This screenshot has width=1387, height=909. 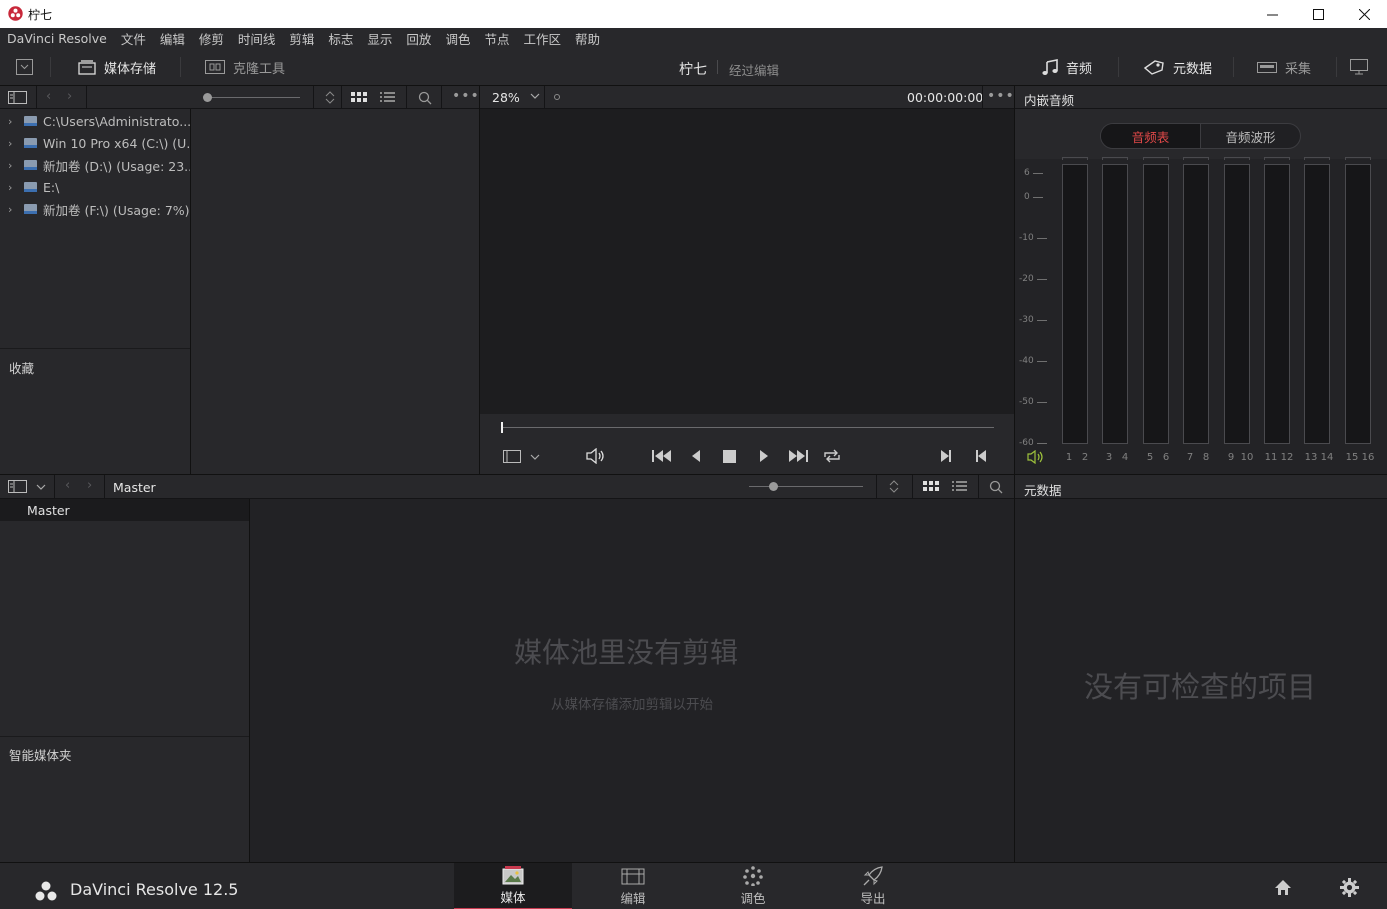 I want to click on mark-out-icon, so click(x=981, y=456).